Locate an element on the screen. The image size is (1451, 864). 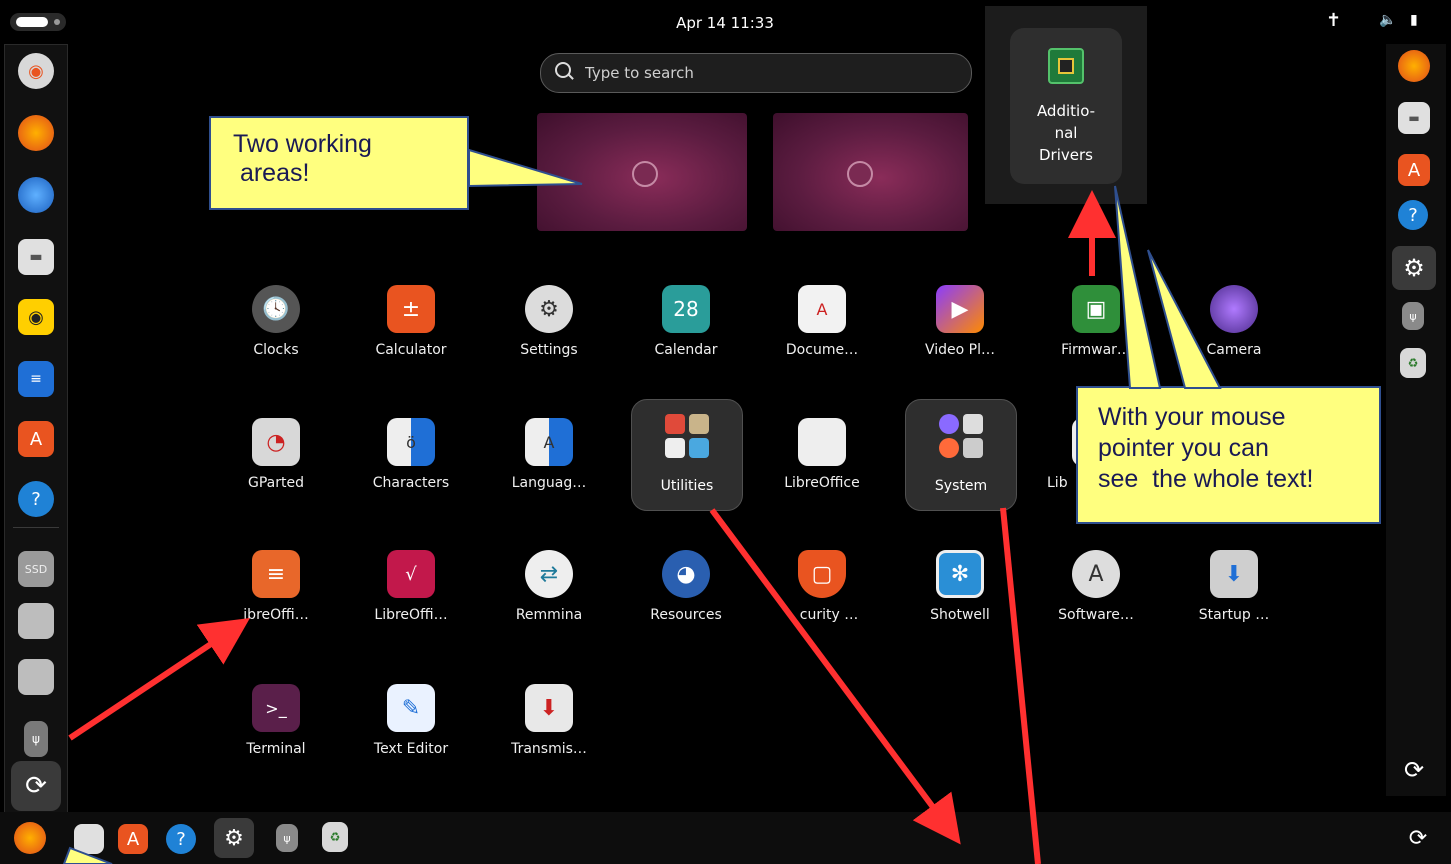
callout-a-tail is located at coordinates (525, 168).